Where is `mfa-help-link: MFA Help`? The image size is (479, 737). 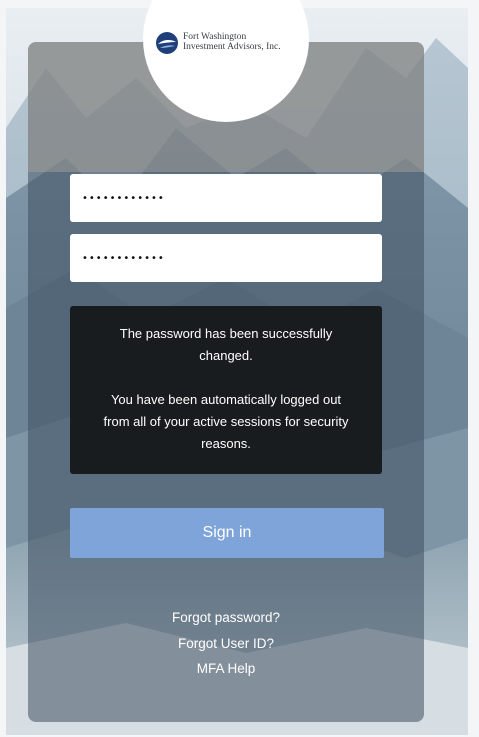
mfa-help-link: MFA Help is located at coordinates (226, 669).